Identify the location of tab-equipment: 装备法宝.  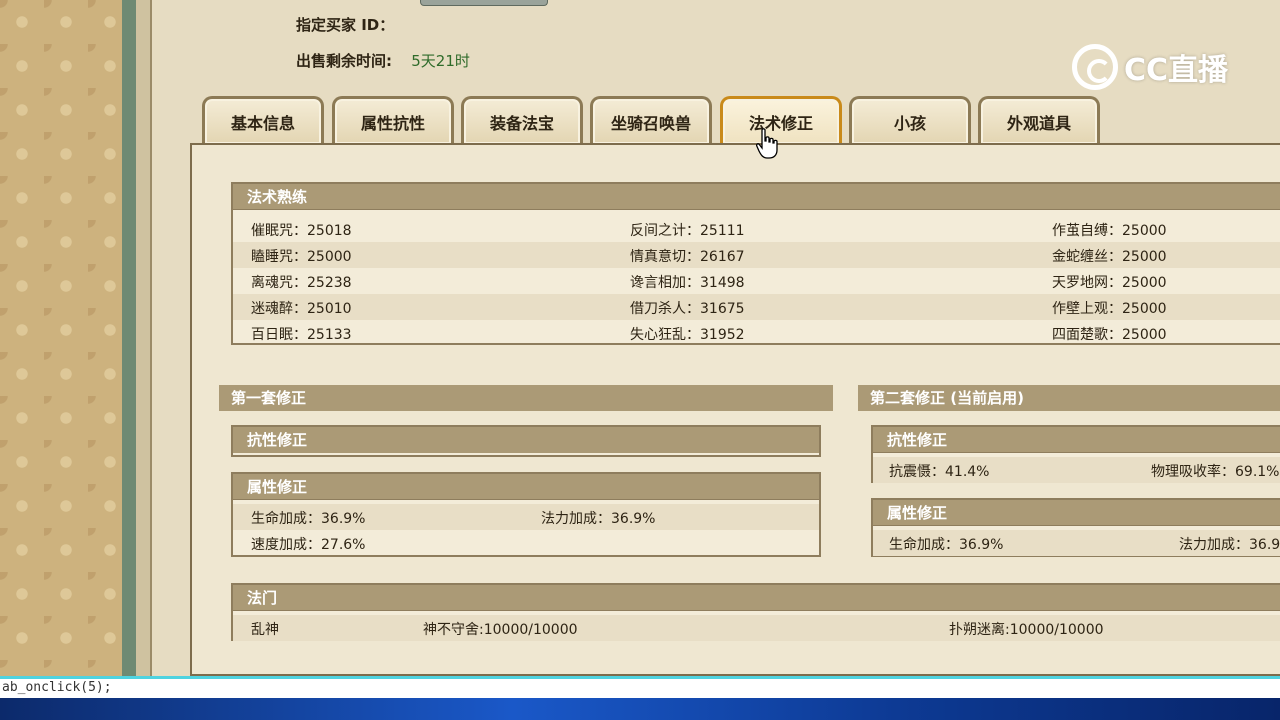
(522, 120).